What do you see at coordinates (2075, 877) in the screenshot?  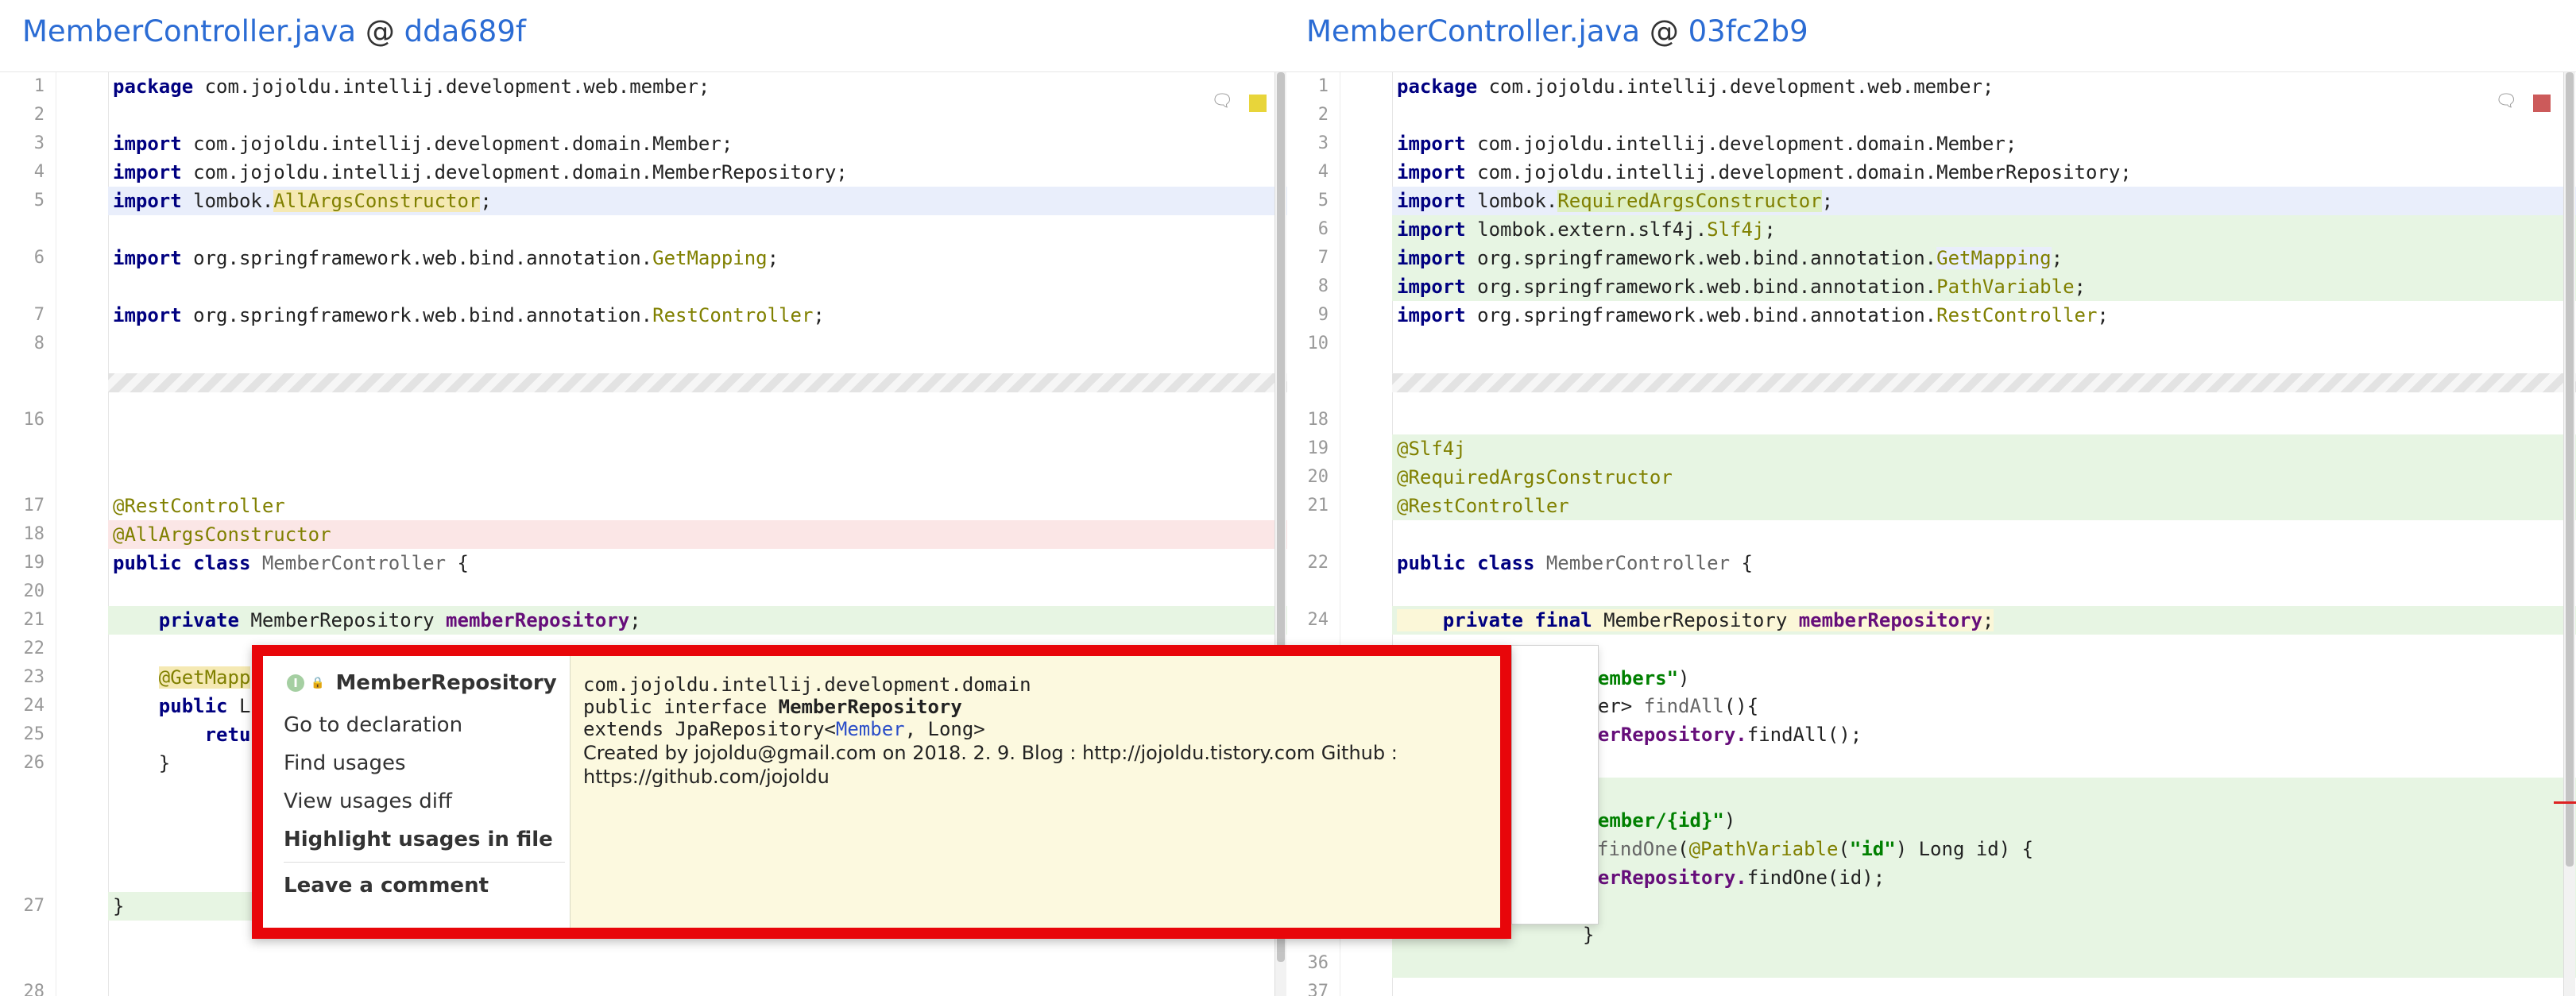 I see `code-line: mberRepository.findOne(id);` at bounding box center [2075, 877].